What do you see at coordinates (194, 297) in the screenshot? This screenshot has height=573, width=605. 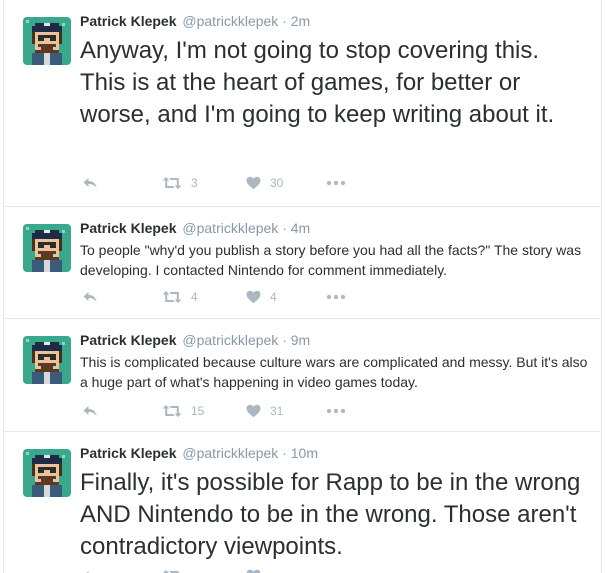 I see `retweet-count: 4` at bounding box center [194, 297].